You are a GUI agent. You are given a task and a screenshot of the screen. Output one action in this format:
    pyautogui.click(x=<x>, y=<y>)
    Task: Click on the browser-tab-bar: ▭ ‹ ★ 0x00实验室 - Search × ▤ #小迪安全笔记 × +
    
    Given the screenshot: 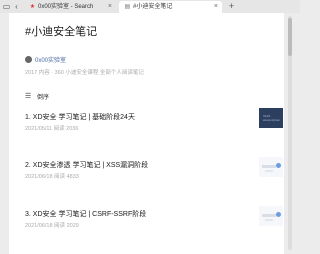 What is the action you would take?
    pyautogui.click(x=150, y=6)
    